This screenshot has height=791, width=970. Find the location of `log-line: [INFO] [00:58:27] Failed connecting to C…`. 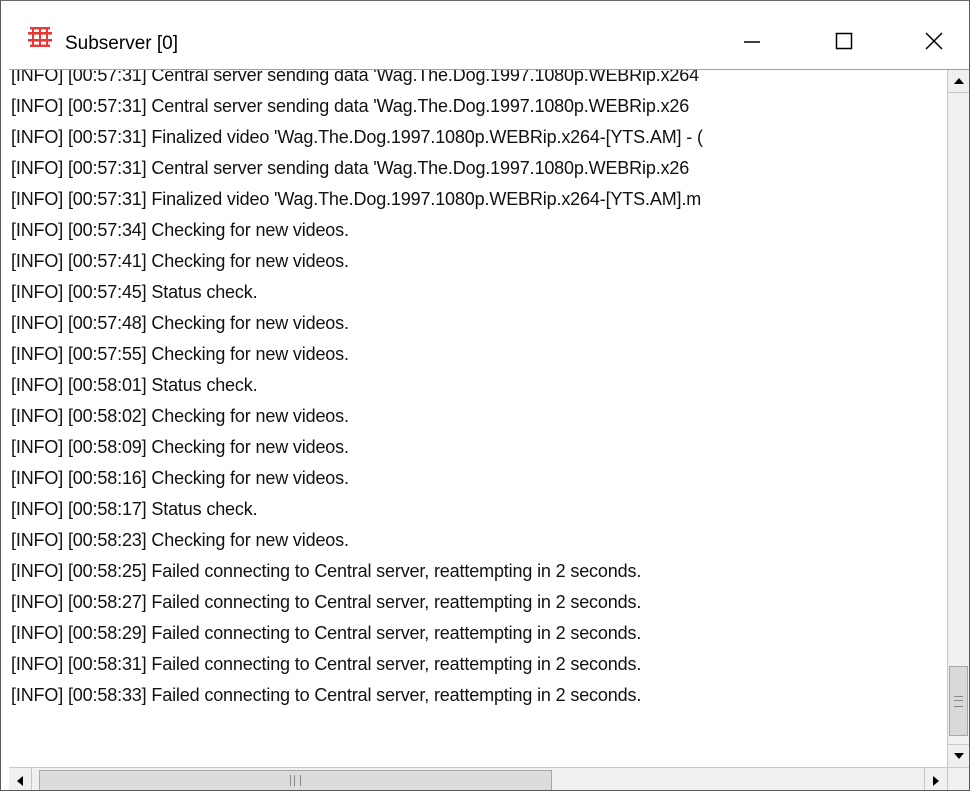

log-line: [INFO] [00:58:27] Failed connecting to C… is located at coordinates (326, 602).